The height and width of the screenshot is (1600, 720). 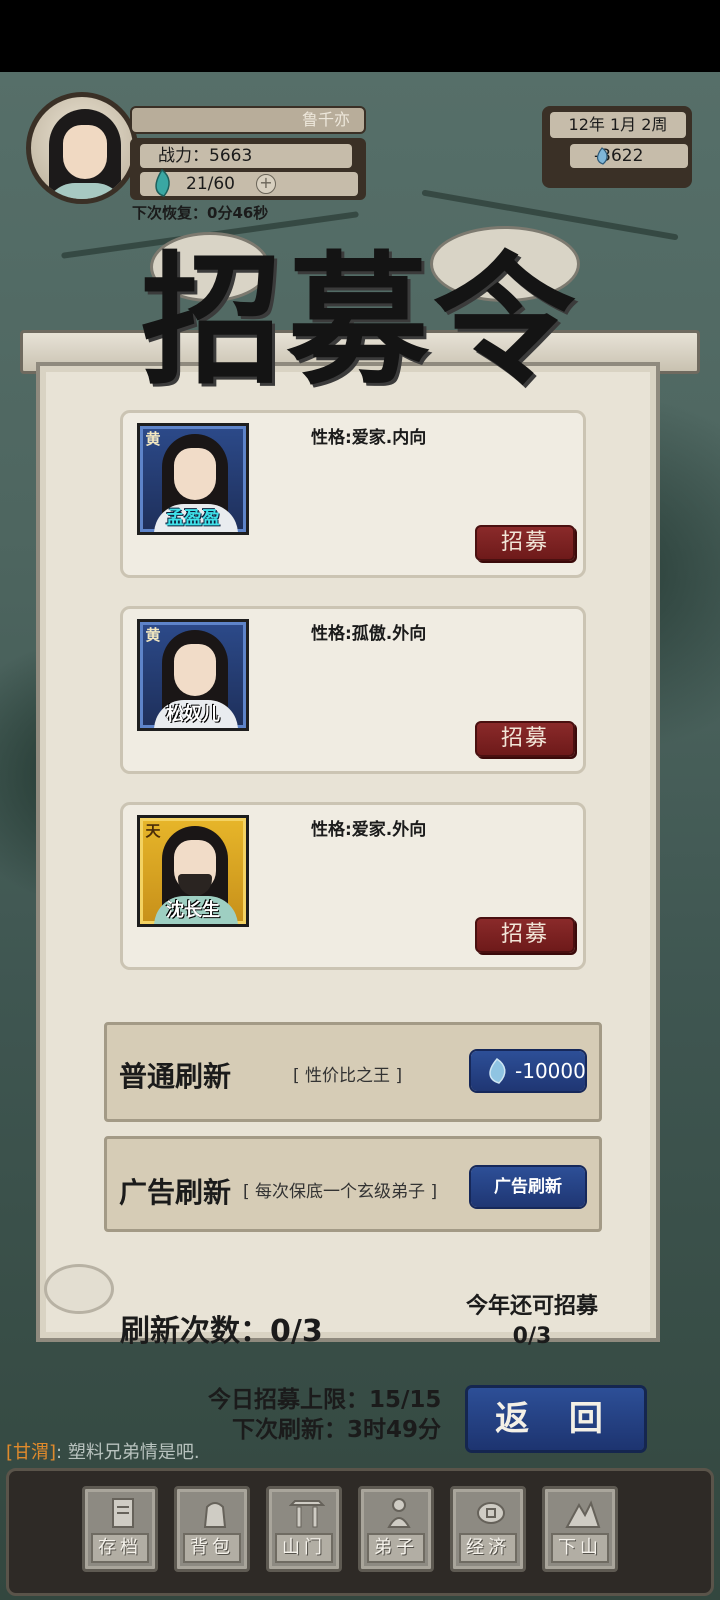 I want to click on recover-timer: 下次恢复：0分46秒, so click(x=200, y=213).